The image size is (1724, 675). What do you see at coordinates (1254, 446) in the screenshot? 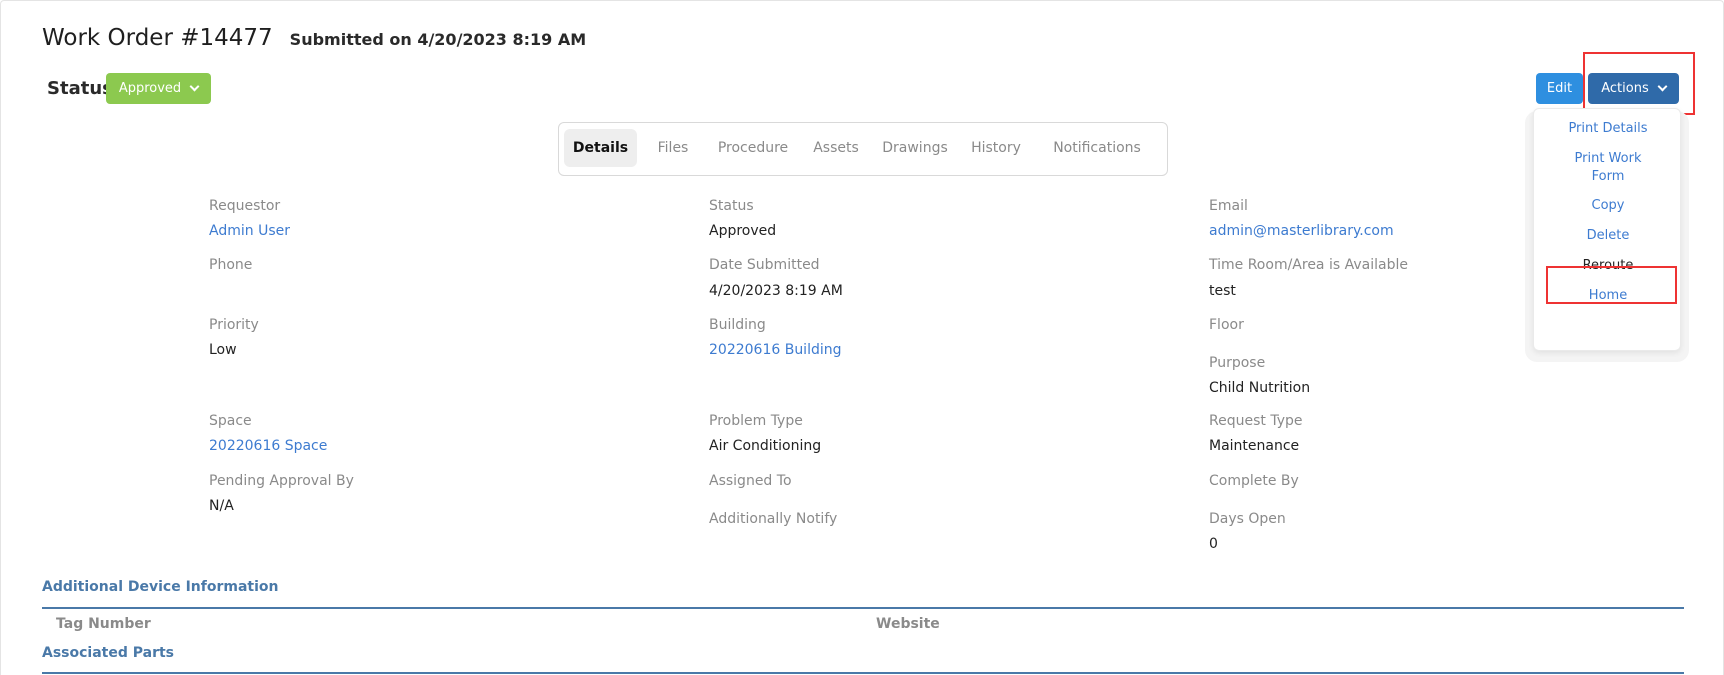
I see `request-type-value: Maintenance` at bounding box center [1254, 446].